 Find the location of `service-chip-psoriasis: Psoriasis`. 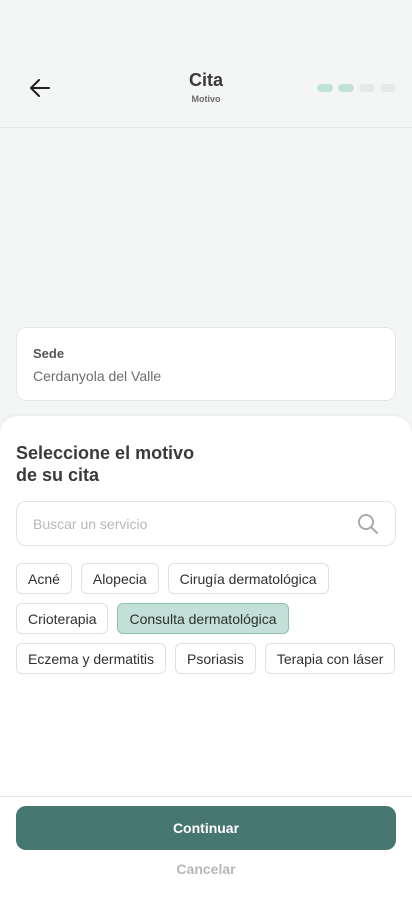

service-chip-psoriasis: Psoriasis is located at coordinates (215, 658).